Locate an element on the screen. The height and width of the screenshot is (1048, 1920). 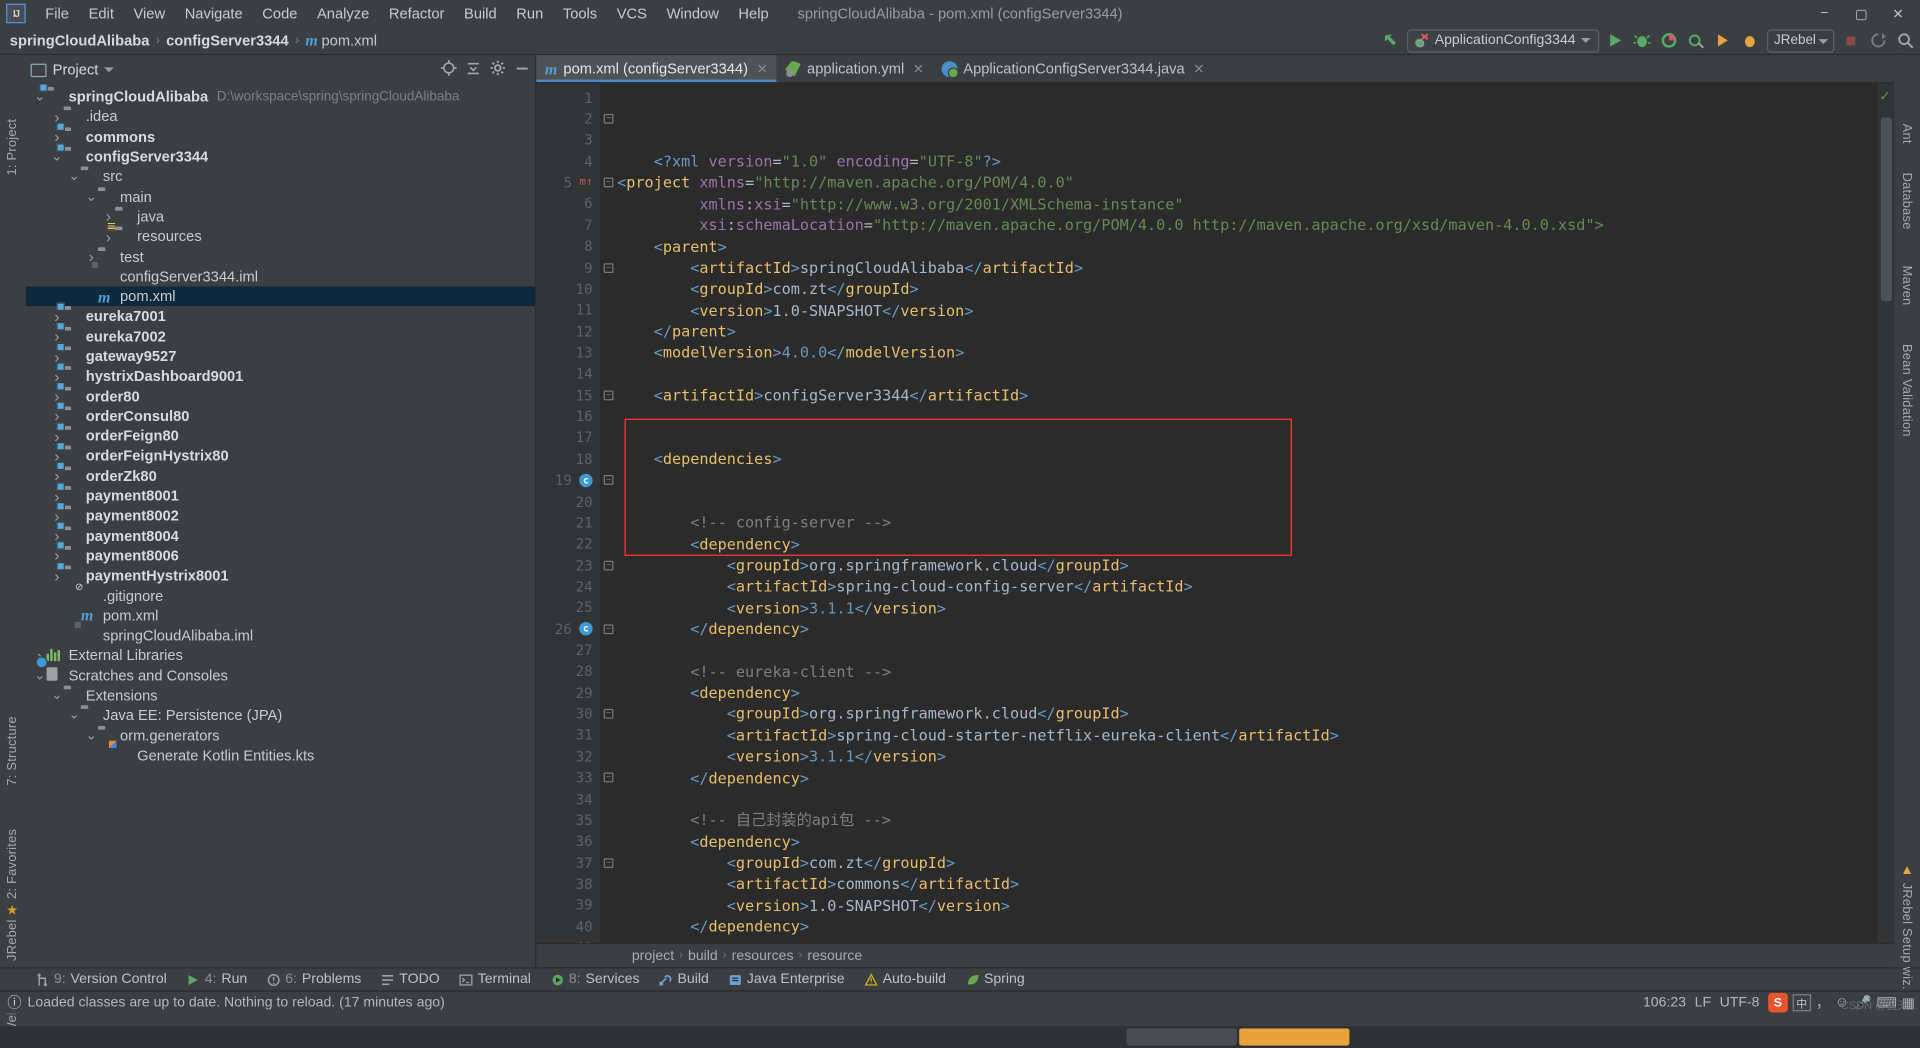
run-configuration-selector: ApplicationConfig3344 is located at coordinates (1502, 40).